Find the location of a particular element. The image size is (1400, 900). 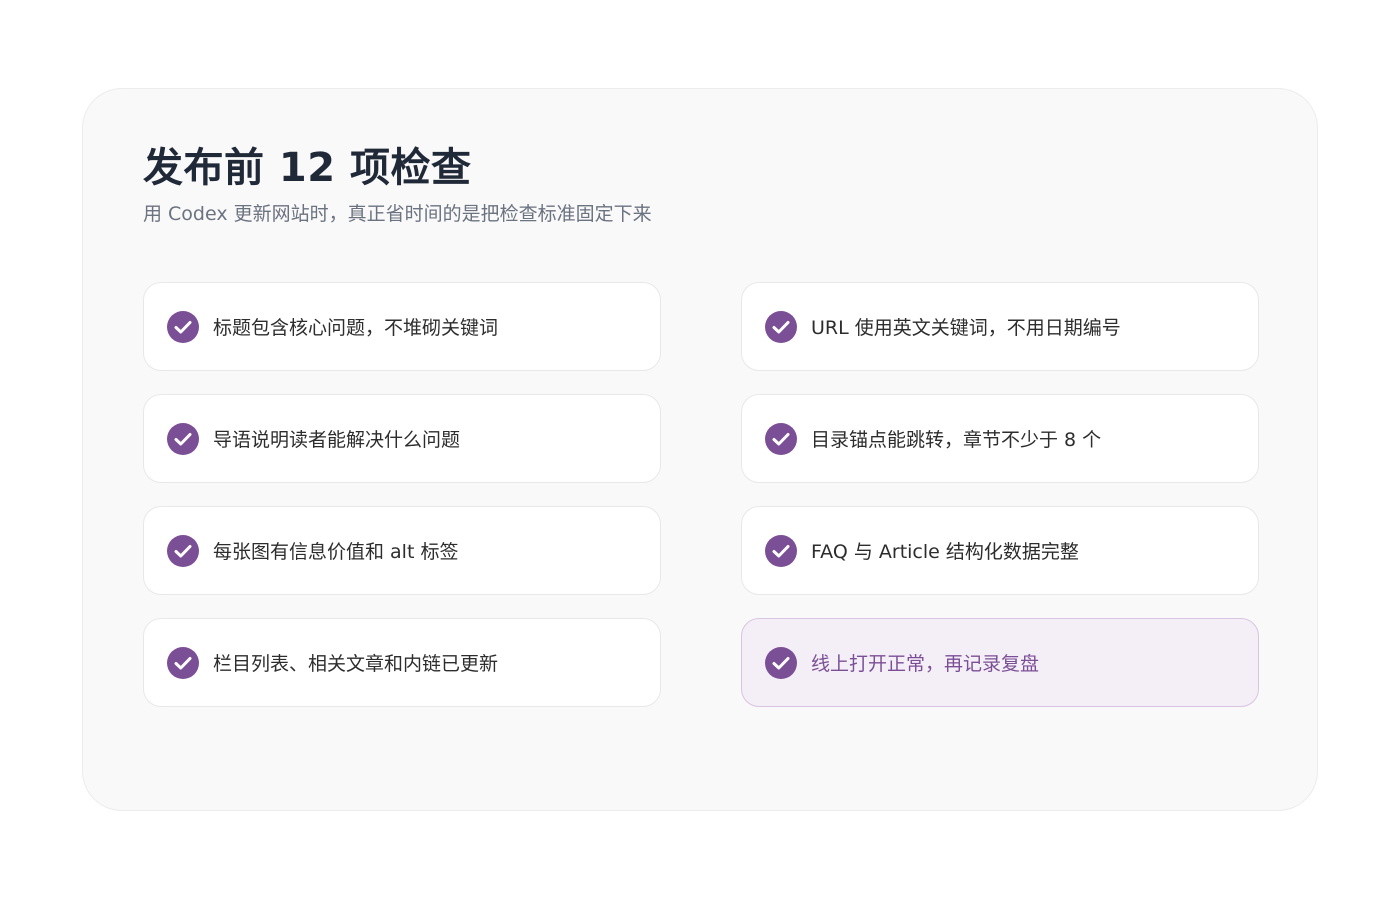

checklist-item-label: URL 使用英文关键词，不用日期编号 is located at coordinates (966, 328).